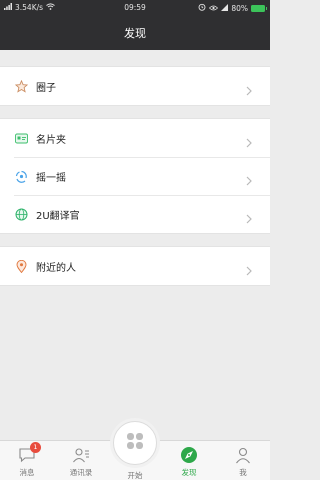  I want to click on tab-discover: 发现, so click(189, 460).